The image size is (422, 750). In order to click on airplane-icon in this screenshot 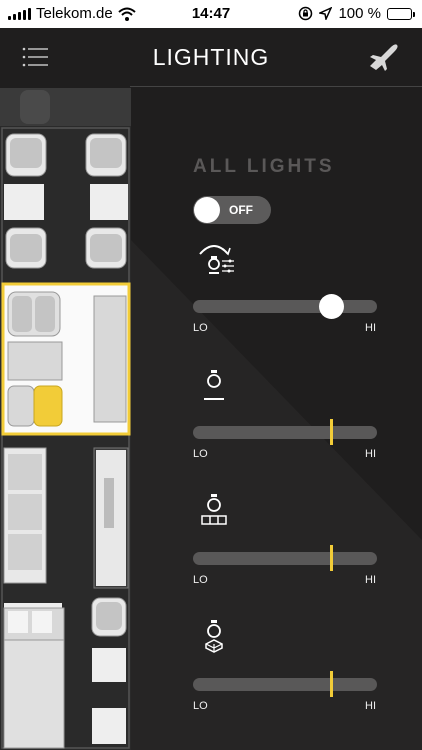, I will do `click(384, 56)`.